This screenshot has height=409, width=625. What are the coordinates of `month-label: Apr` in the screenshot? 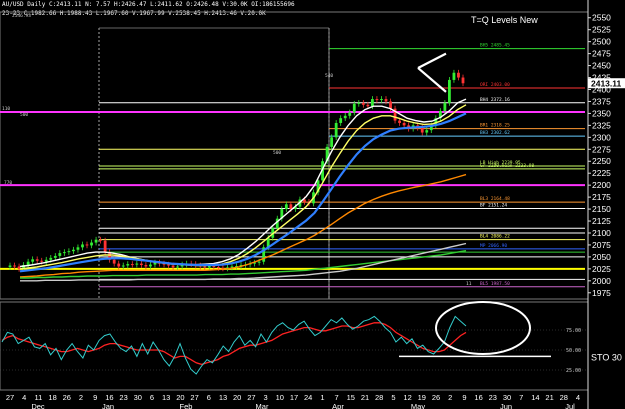 It's located at (338, 405).